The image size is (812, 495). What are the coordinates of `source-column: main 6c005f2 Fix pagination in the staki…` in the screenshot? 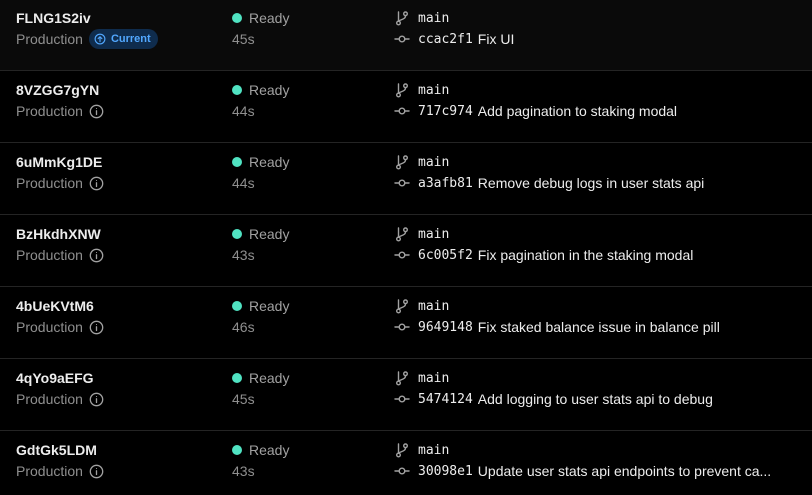 It's located at (594, 245).